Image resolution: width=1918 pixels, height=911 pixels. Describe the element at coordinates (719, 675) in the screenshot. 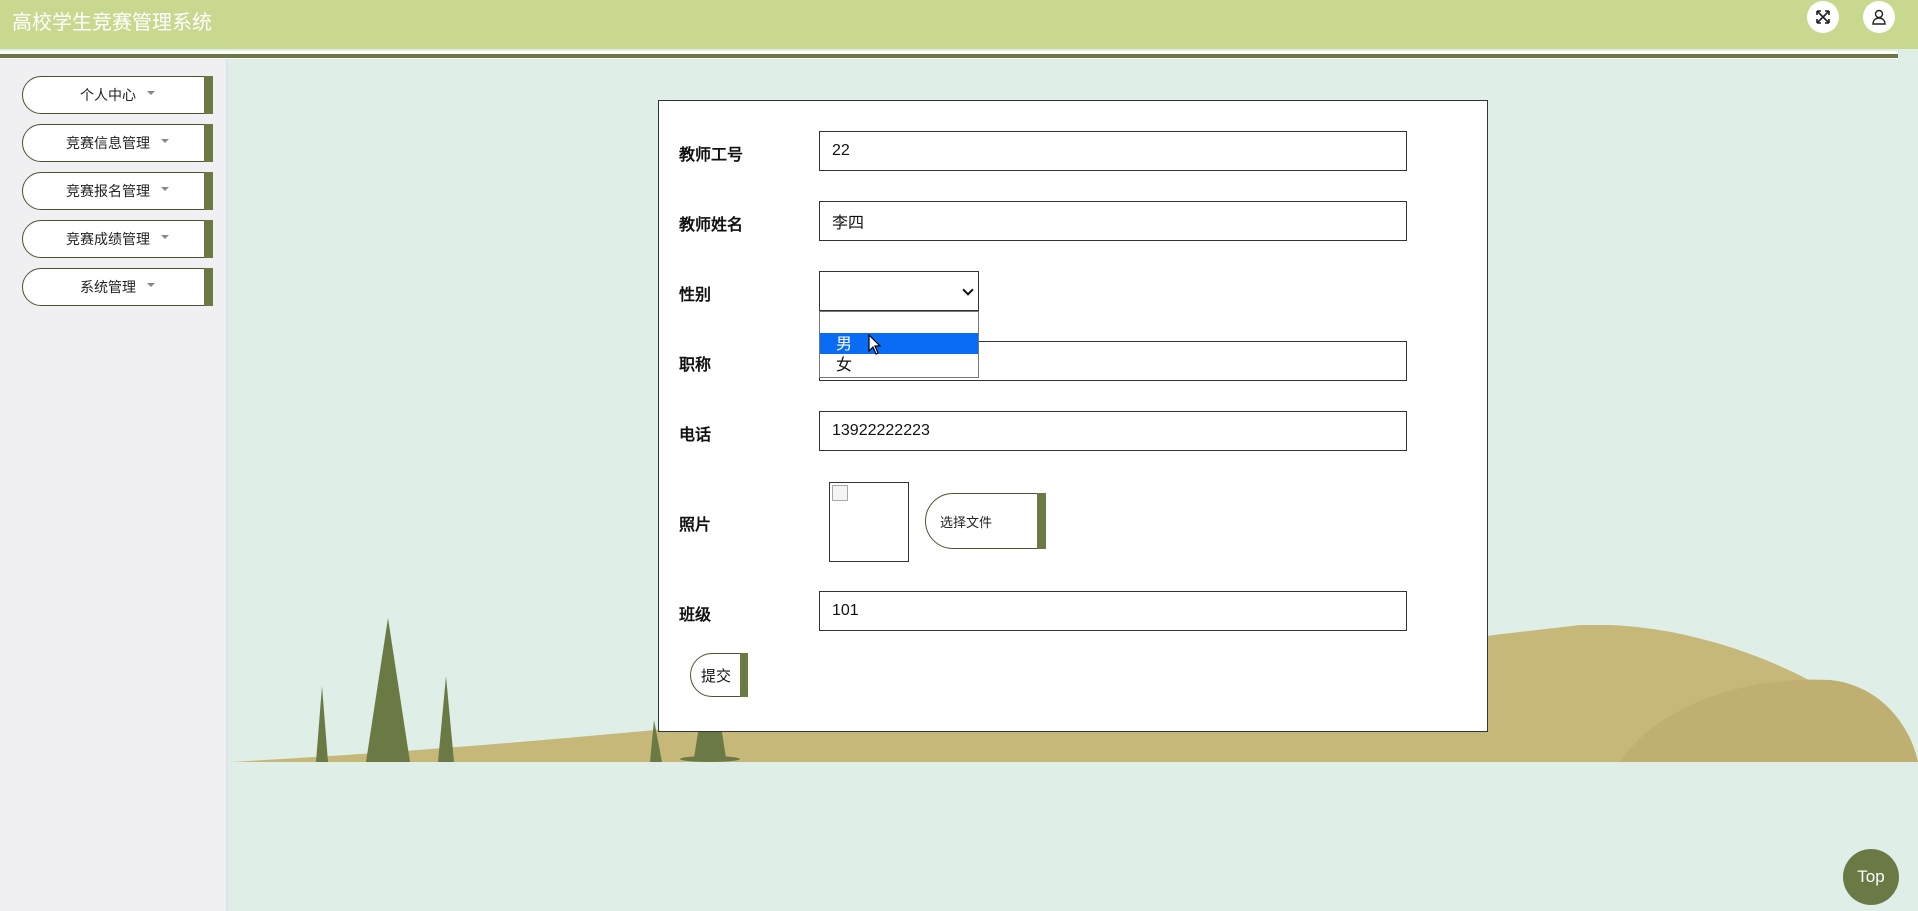

I see `submit-button: 提交` at that location.